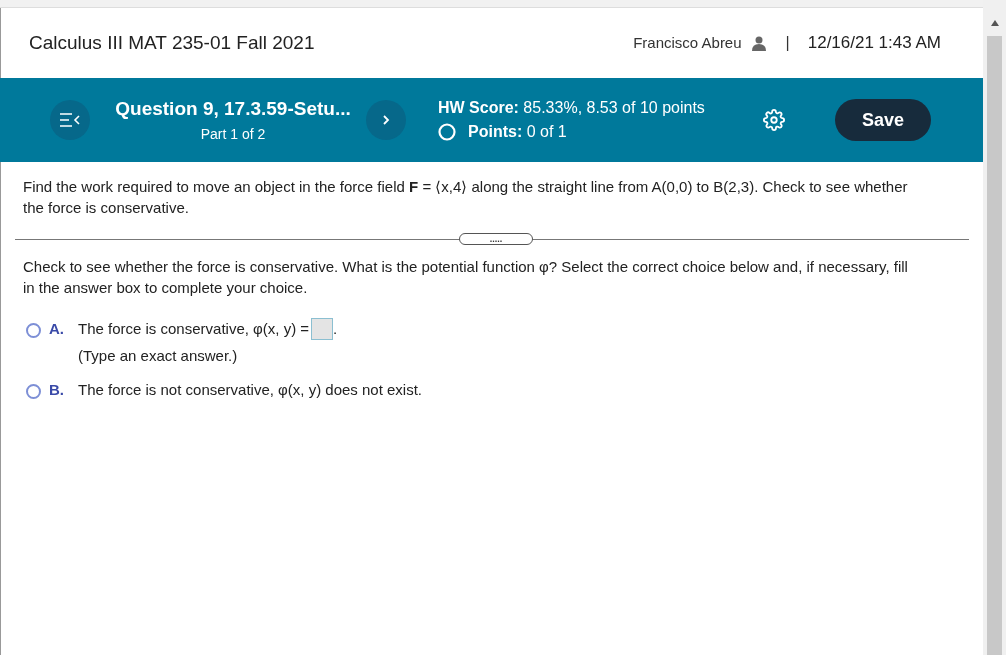 The image size is (1006, 655). I want to click on points: Points: 0 of 1, so click(517, 132).